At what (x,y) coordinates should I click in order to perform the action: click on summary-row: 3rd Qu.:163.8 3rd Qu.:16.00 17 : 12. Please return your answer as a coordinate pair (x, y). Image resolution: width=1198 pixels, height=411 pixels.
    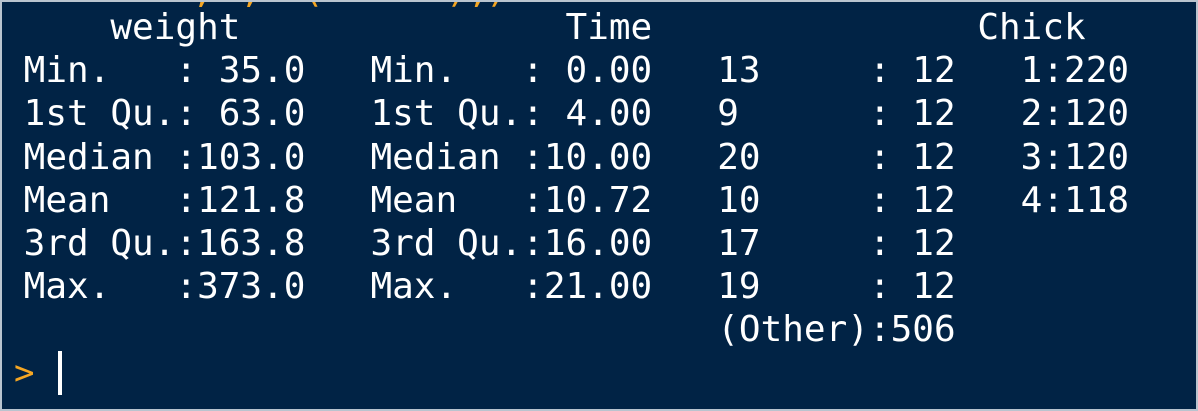
    Looking at the image, I should click on (587, 243).